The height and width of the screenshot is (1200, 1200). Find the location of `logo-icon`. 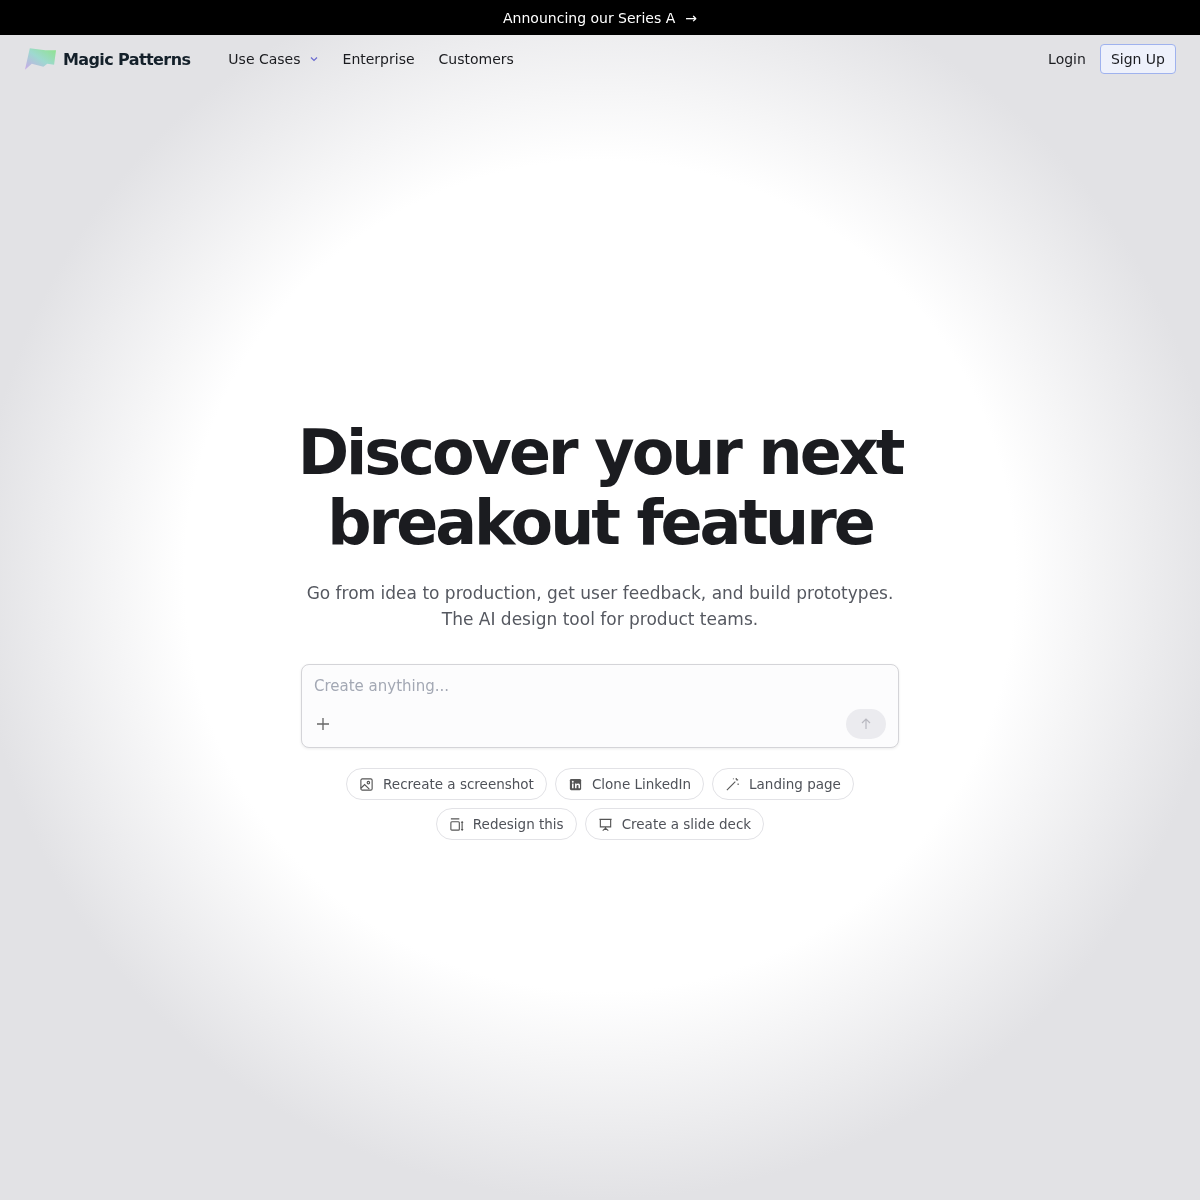

logo-icon is located at coordinates (40, 59).